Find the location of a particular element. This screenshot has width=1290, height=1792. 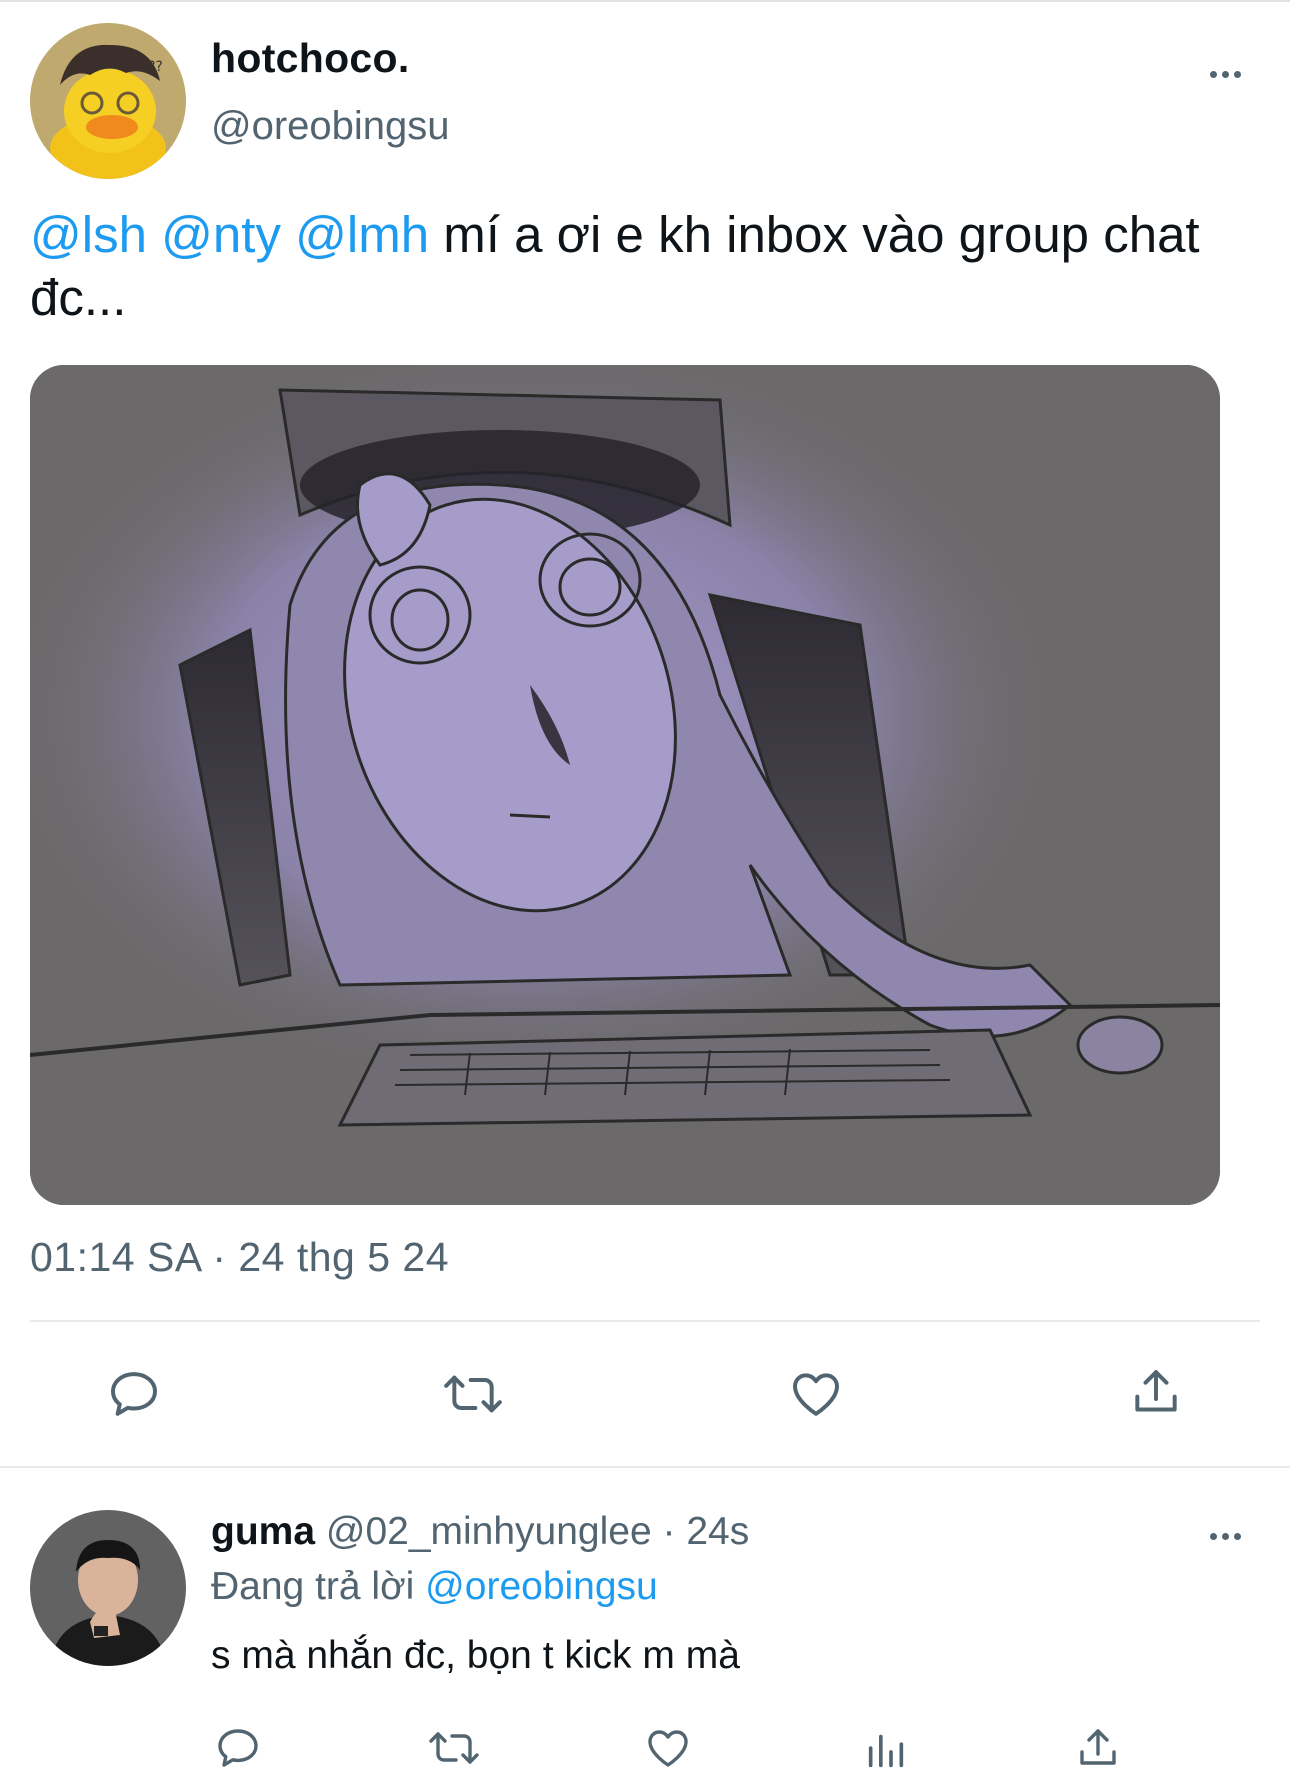

mention-link: @nty is located at coordinates (221, 234).